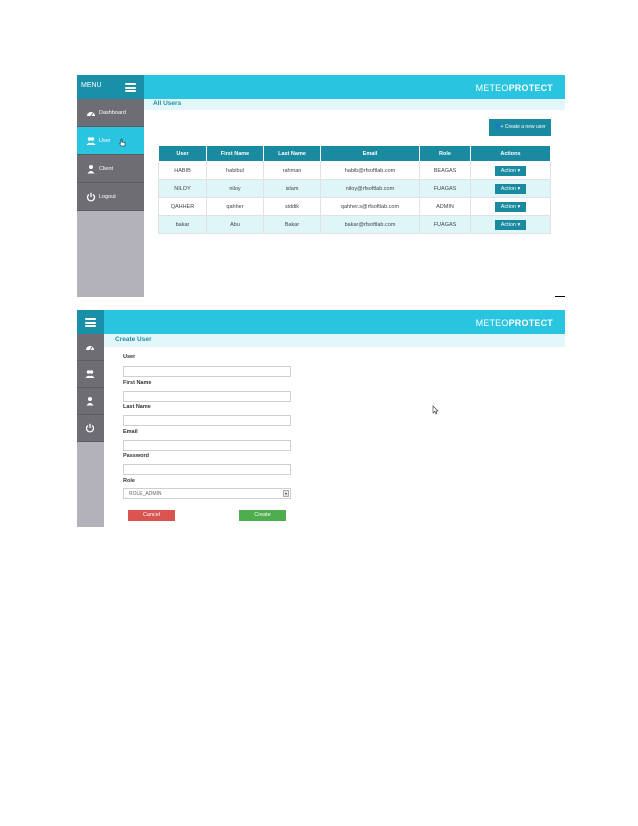 This screenshot has height=826, width=638. What do you see at coordinates (207, 371) in the screenshot?
I see `user-input` at bounding box center [207, 371].